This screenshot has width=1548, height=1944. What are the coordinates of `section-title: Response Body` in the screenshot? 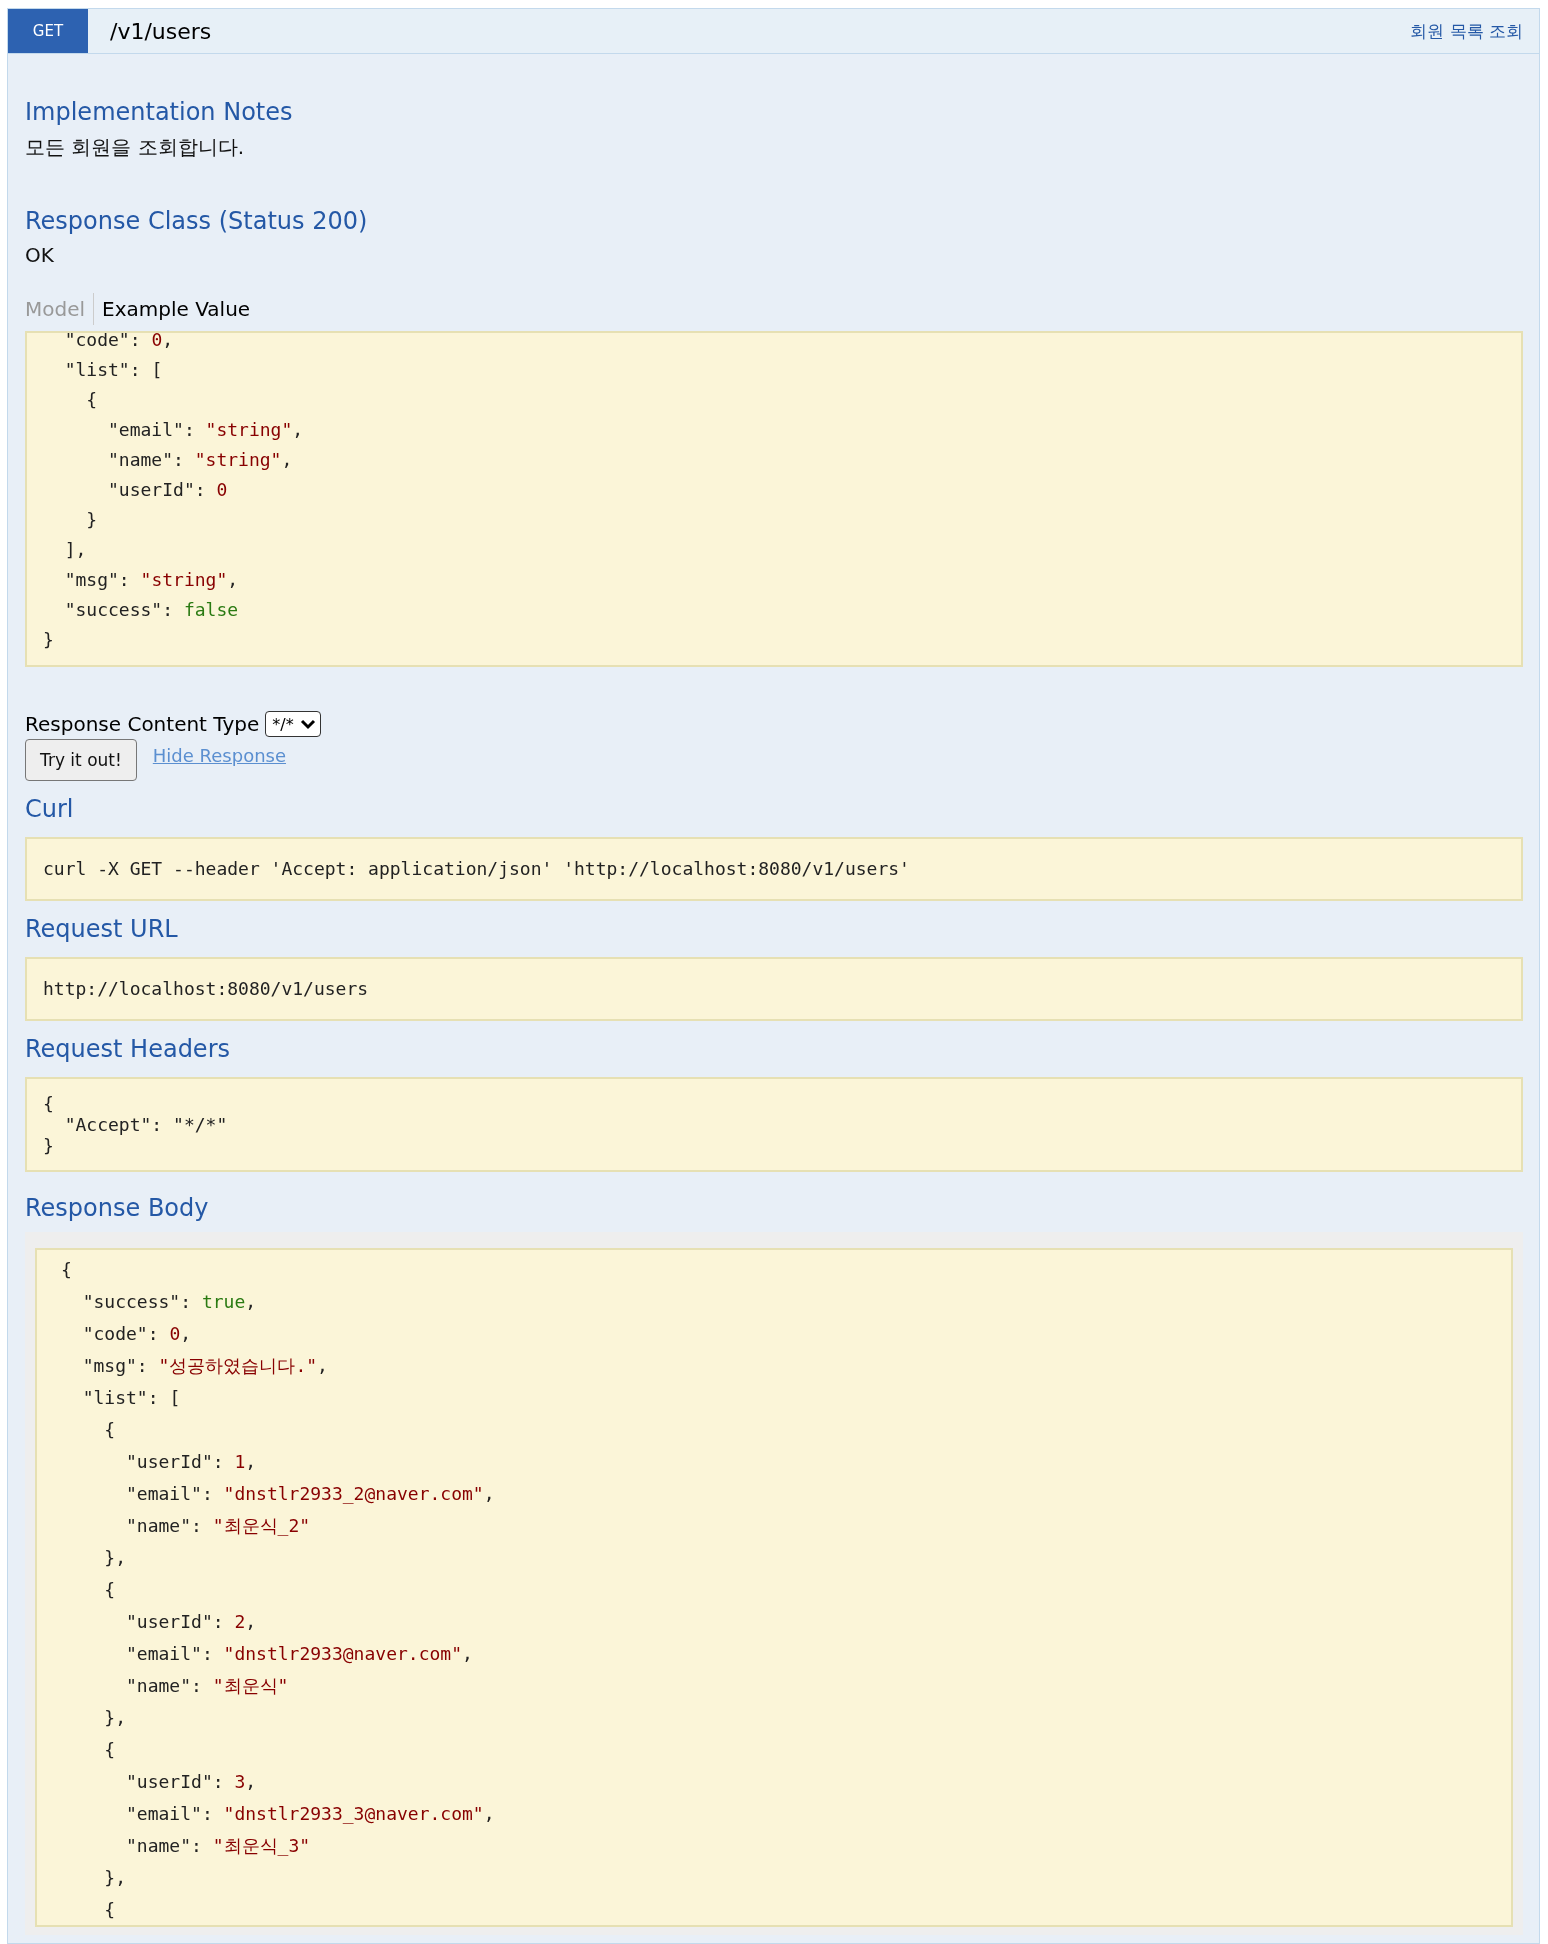 It's located at (117, 1208).